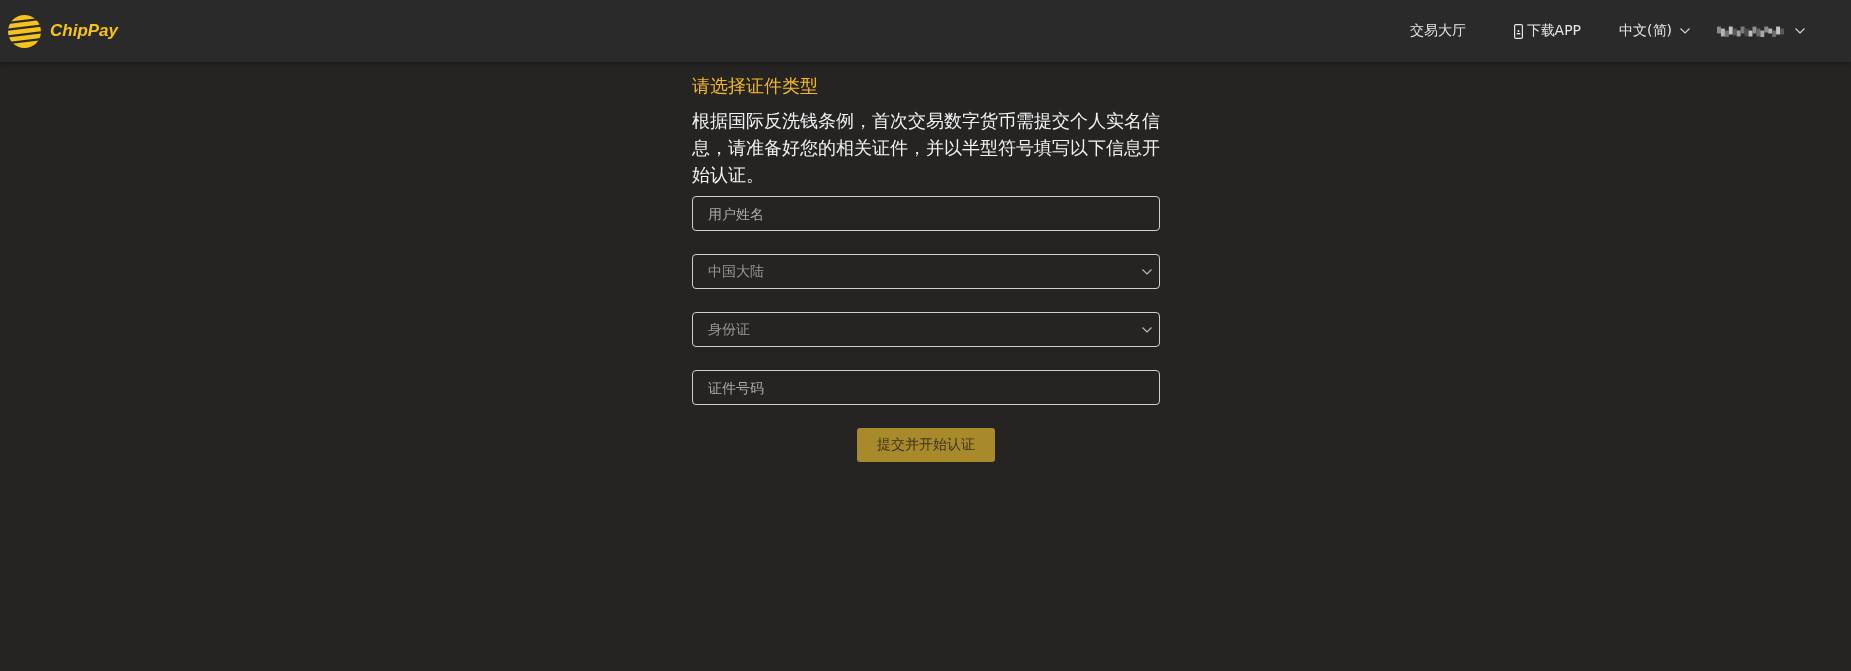  I want to click on download-link: 下载APP, so click(1547, 31).